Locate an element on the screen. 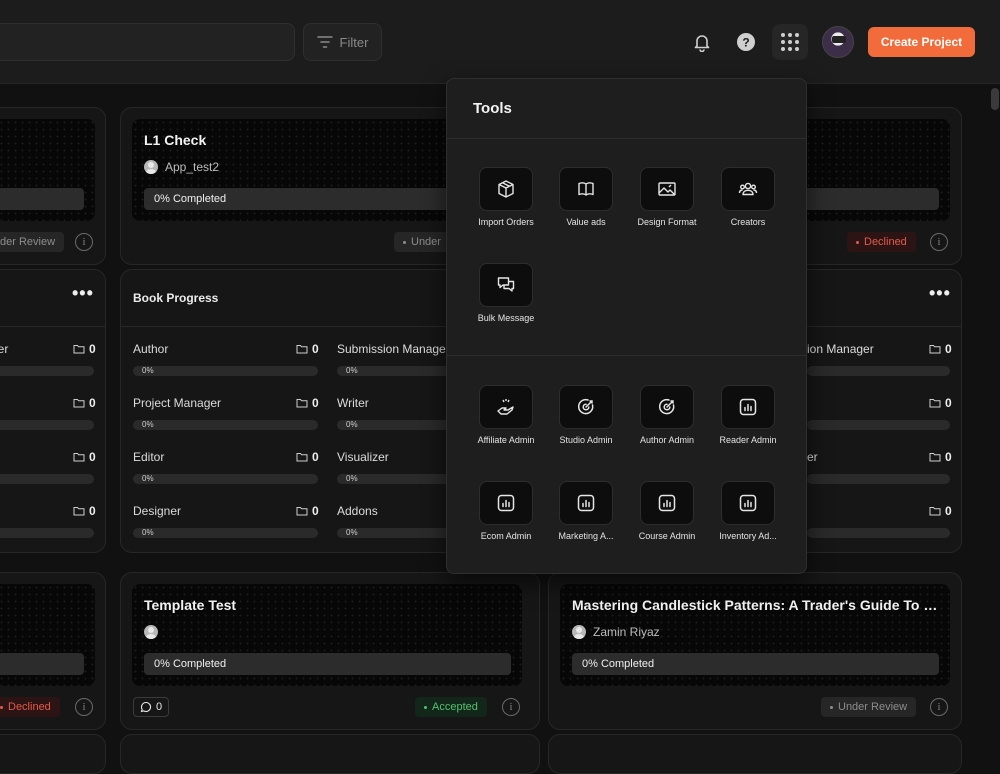  tool-reader-admin: Reader Admin is located at coordinates (748, 415).